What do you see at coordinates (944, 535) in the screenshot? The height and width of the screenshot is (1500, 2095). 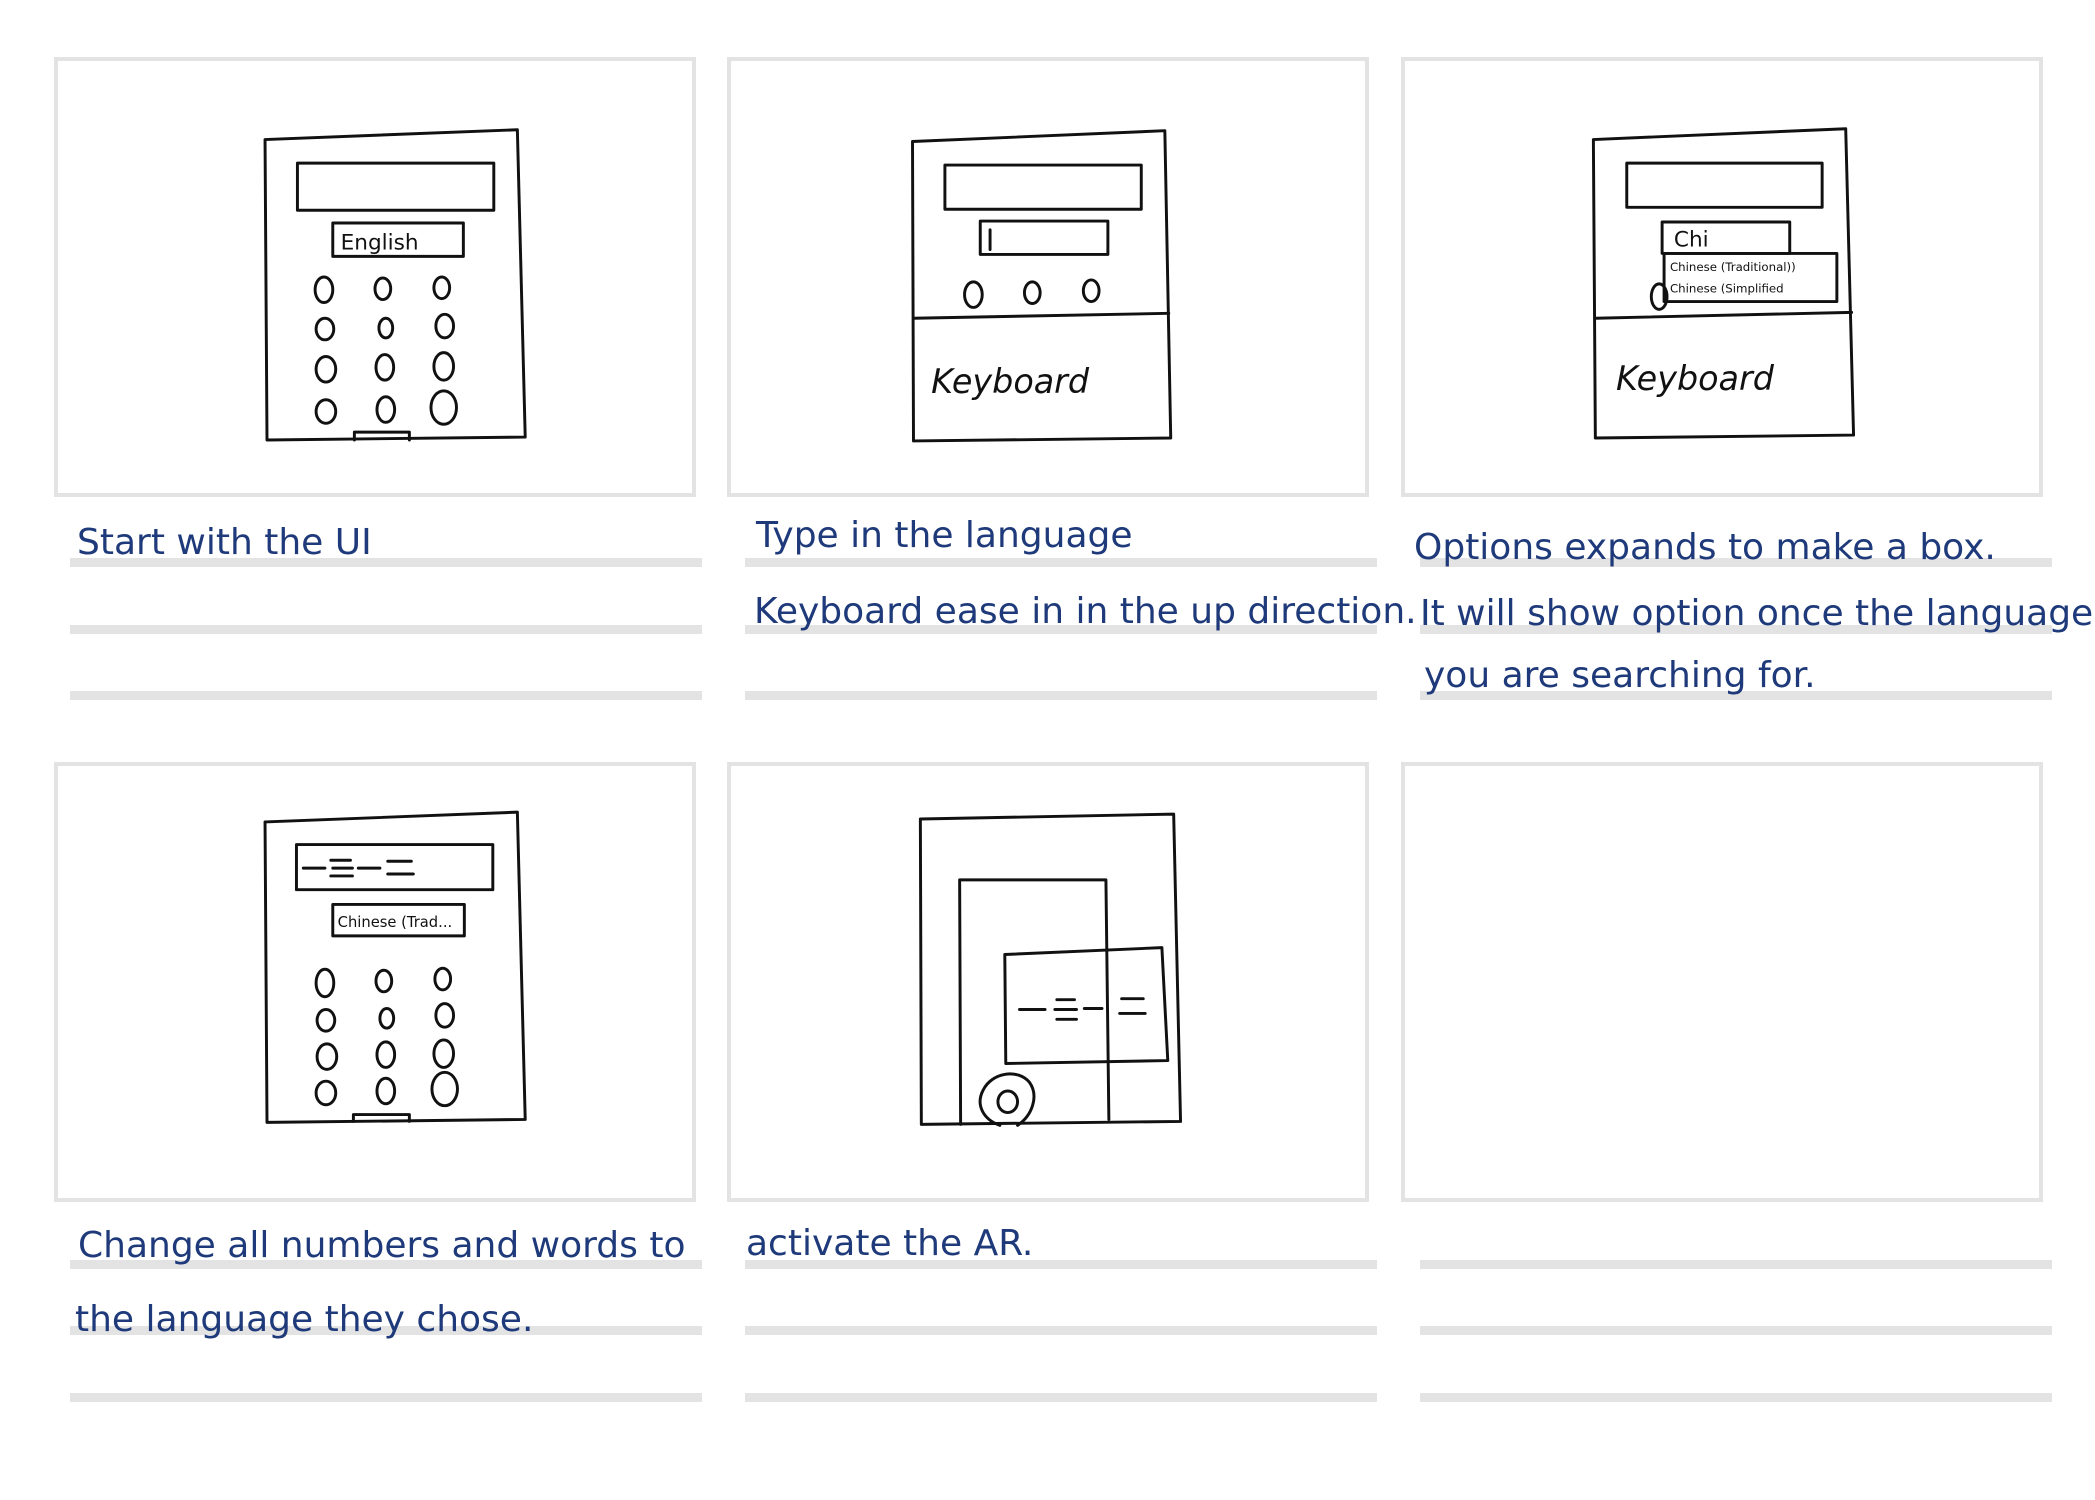 I see `caption-text: Type in the language` at bounding box center [944, 535].